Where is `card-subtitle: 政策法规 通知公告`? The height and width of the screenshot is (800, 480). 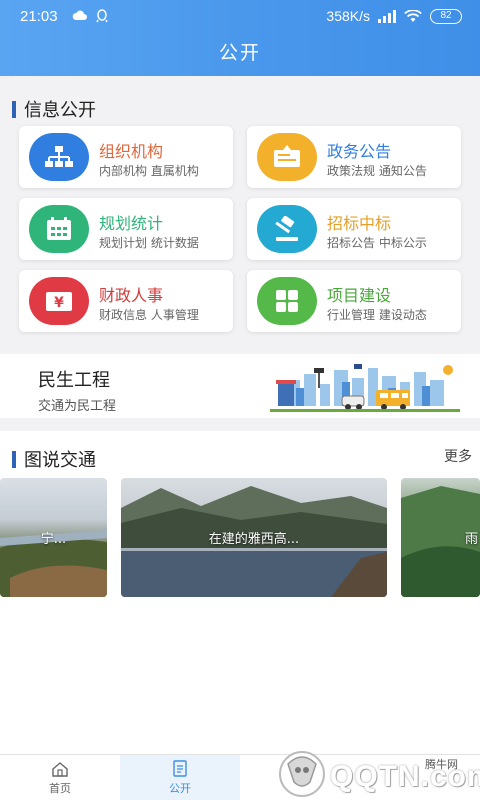
card-subtitle: 政策法规 通知公告 is located at coordinates (377, 171).